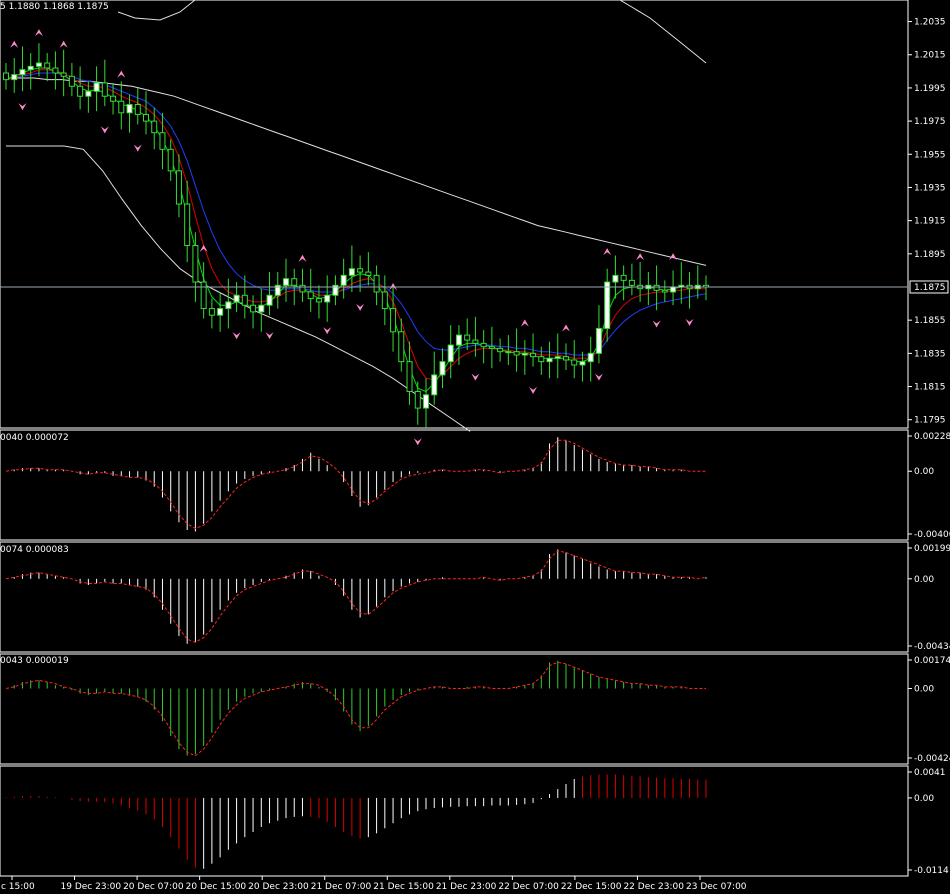 The image size is (950, 894). I want to click on y-tick-label: 1.1955, so click(930, 155).